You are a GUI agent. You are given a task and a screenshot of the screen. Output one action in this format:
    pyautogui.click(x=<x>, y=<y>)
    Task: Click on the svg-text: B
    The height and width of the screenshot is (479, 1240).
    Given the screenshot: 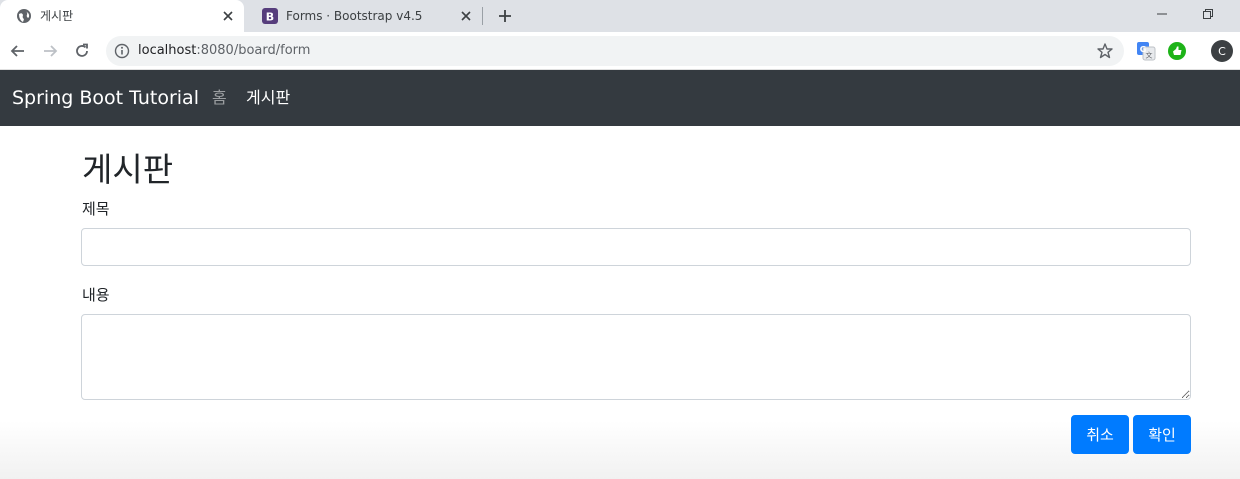 What is the action you would take?
    pyautogui.click(x=270, y=17)
    